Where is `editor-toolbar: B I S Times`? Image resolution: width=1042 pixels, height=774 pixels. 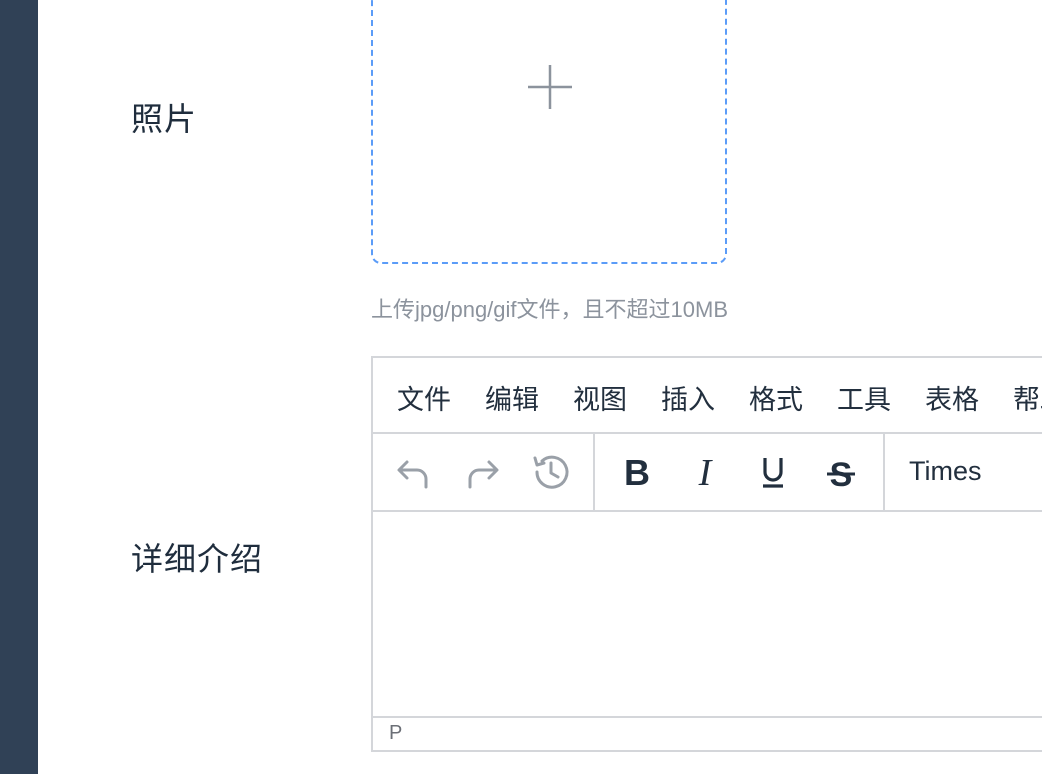 editor-toolbar: B I S Times is located at coordinates (707, 473).